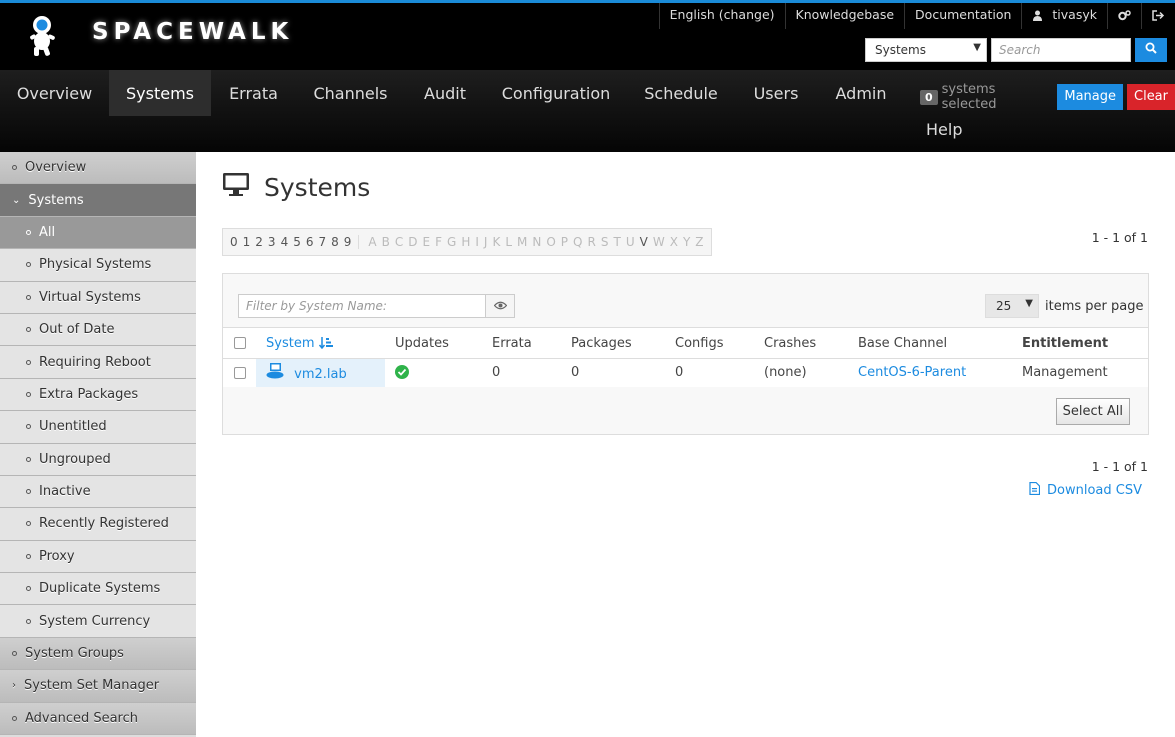 The height and width of the screenshot is (737, 1175). I want to click on system-cell: vm2.lab, so click(320, 372).